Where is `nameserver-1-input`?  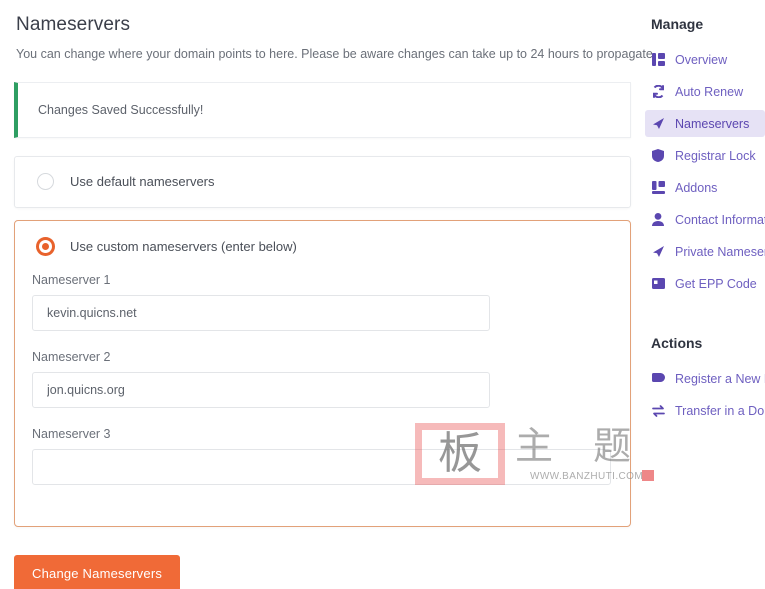
nameserver-1-input is located at coordinates (261, 312).